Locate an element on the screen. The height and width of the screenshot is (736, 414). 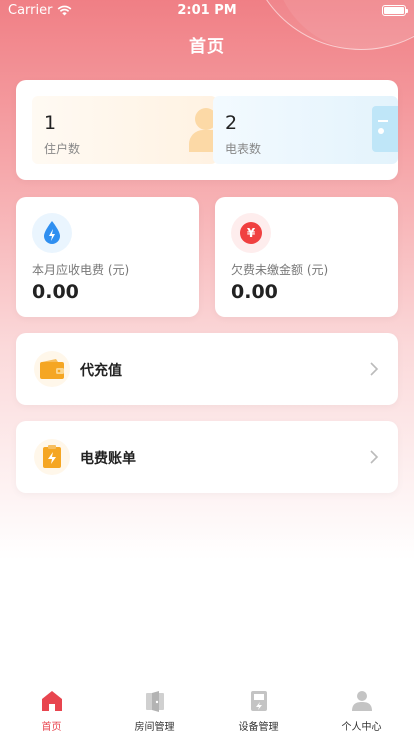
tab-devices: 设备管理 is located at coordinates (258, 711).